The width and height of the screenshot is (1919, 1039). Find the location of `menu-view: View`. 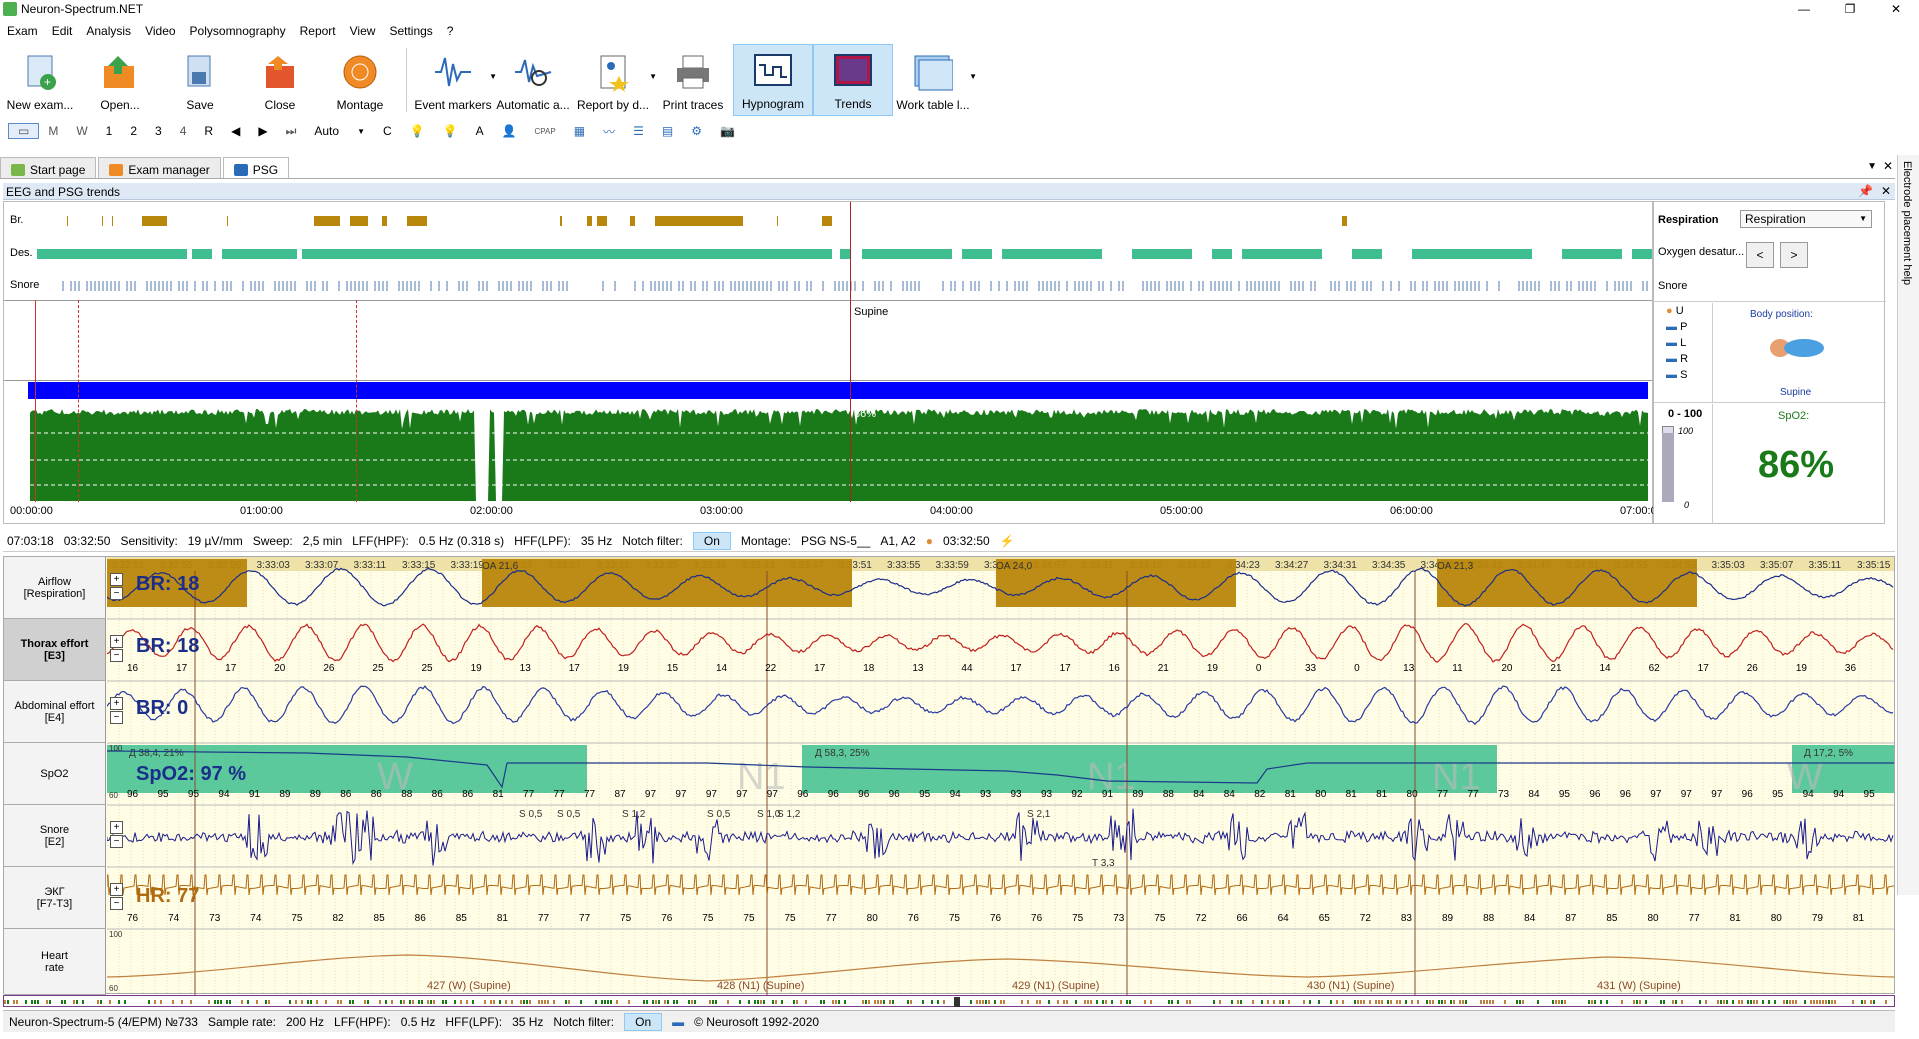

menu-view: View is located at coordinates (363, 31).